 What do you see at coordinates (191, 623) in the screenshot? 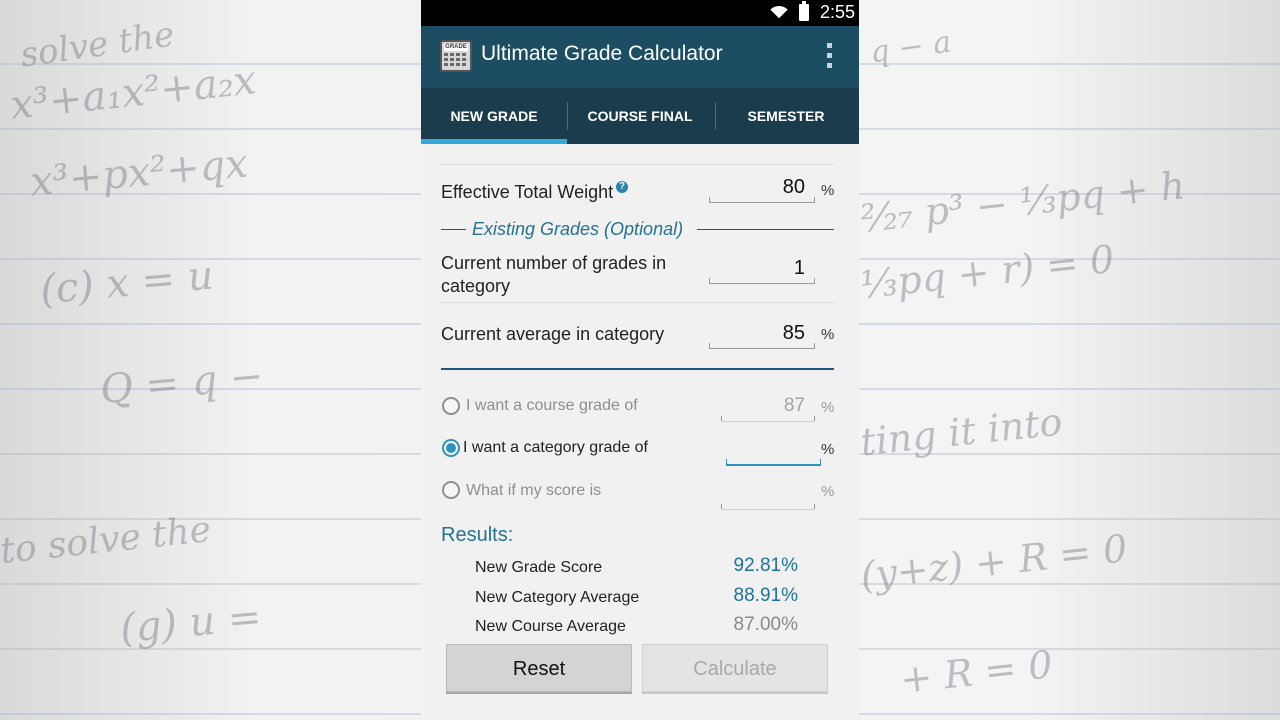
I see `background-scrawl: (g) u =` at bounding box center [191, 623].